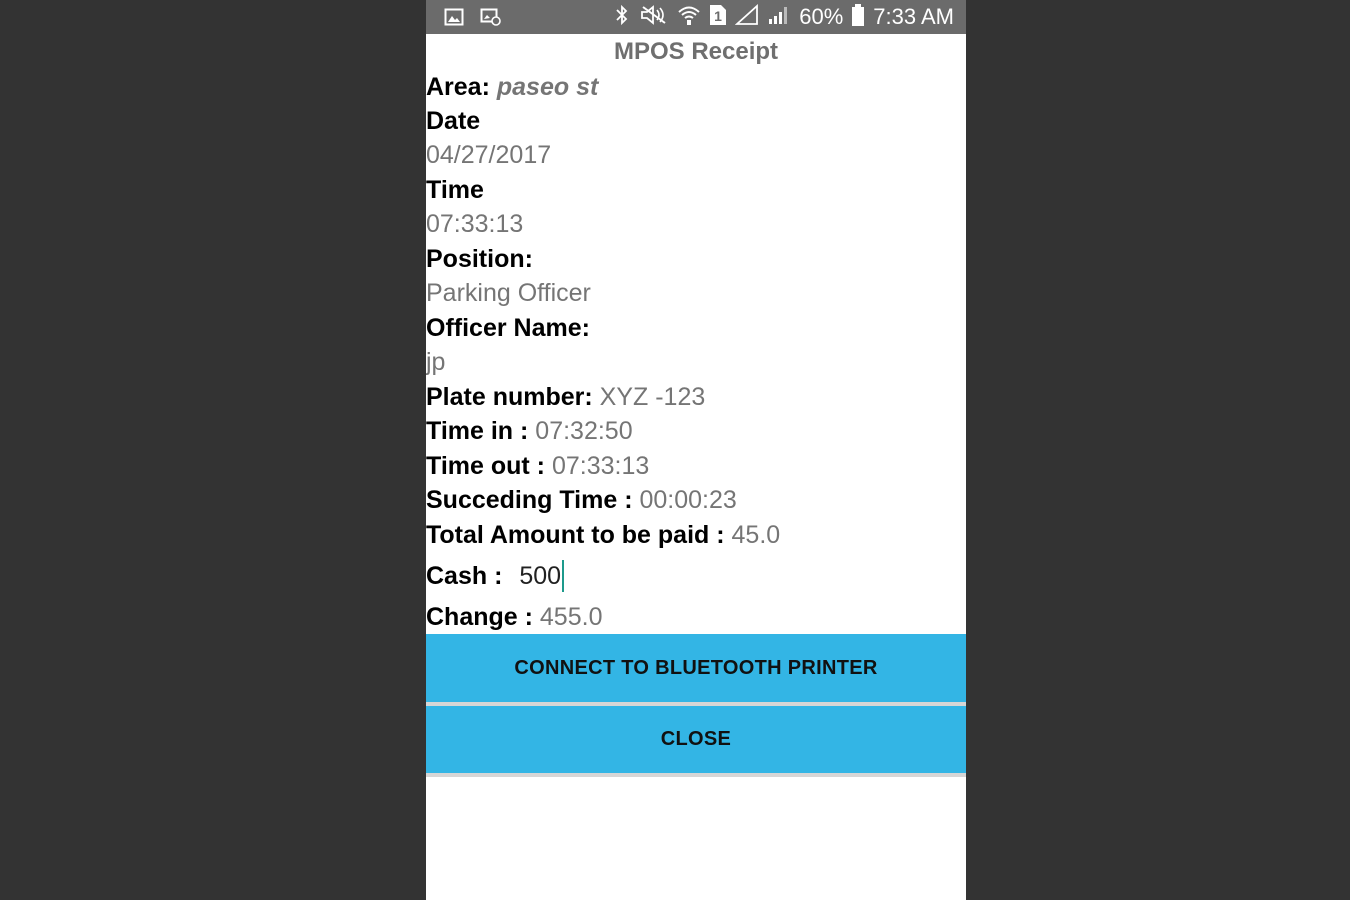 The height and width of the screenshot is (900, 1350). I want to click on plate-value: XYZ -123, so click(652, 397).